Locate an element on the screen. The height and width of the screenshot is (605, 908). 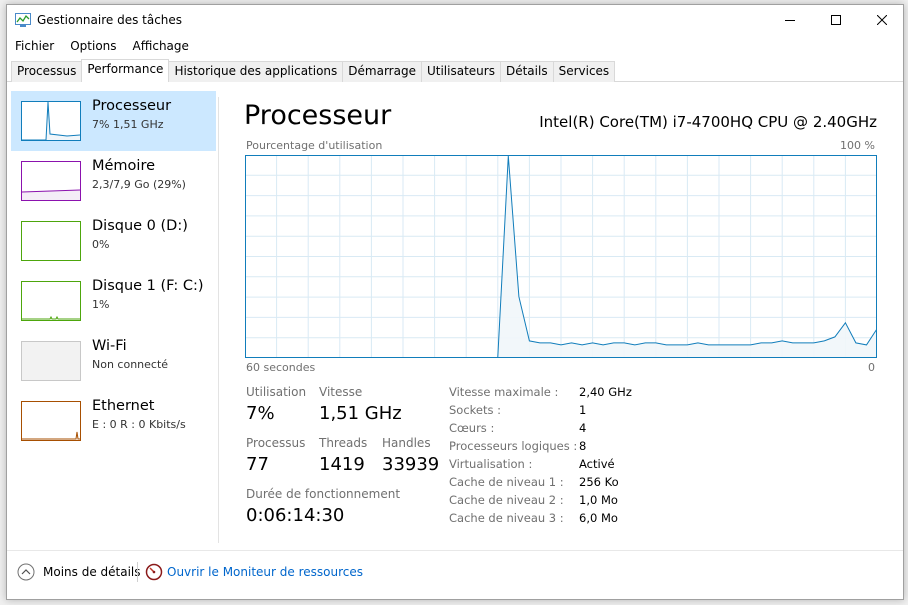
spec-value: 1,0 Mo is located at coordinates (598, 500).